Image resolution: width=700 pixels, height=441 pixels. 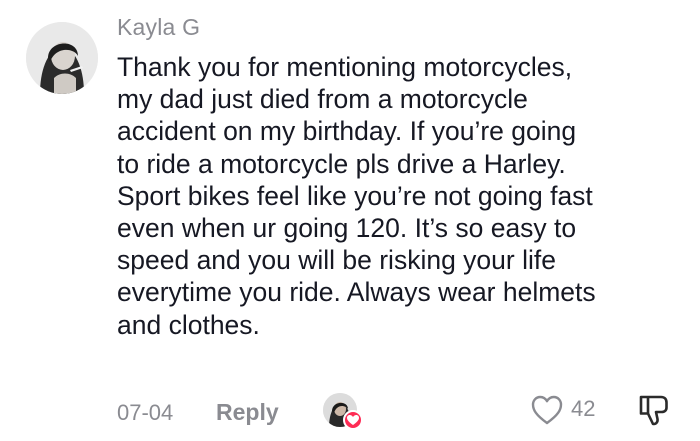 What do you see at coordinates (353, 420) in the screenshot?
I see `creator-liked-heart-icon` at bounding box center [353, 420].